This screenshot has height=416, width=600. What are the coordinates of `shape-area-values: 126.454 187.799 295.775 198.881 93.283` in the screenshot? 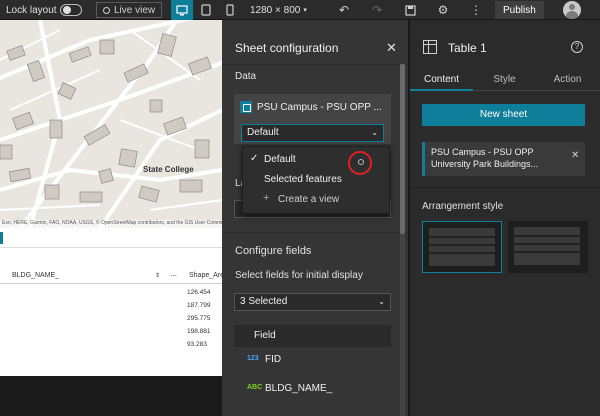 It's located at (199, 318).